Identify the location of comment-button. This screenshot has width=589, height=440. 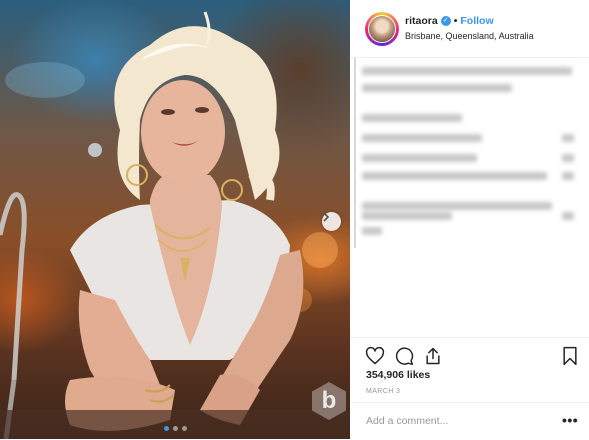
(404, 356).